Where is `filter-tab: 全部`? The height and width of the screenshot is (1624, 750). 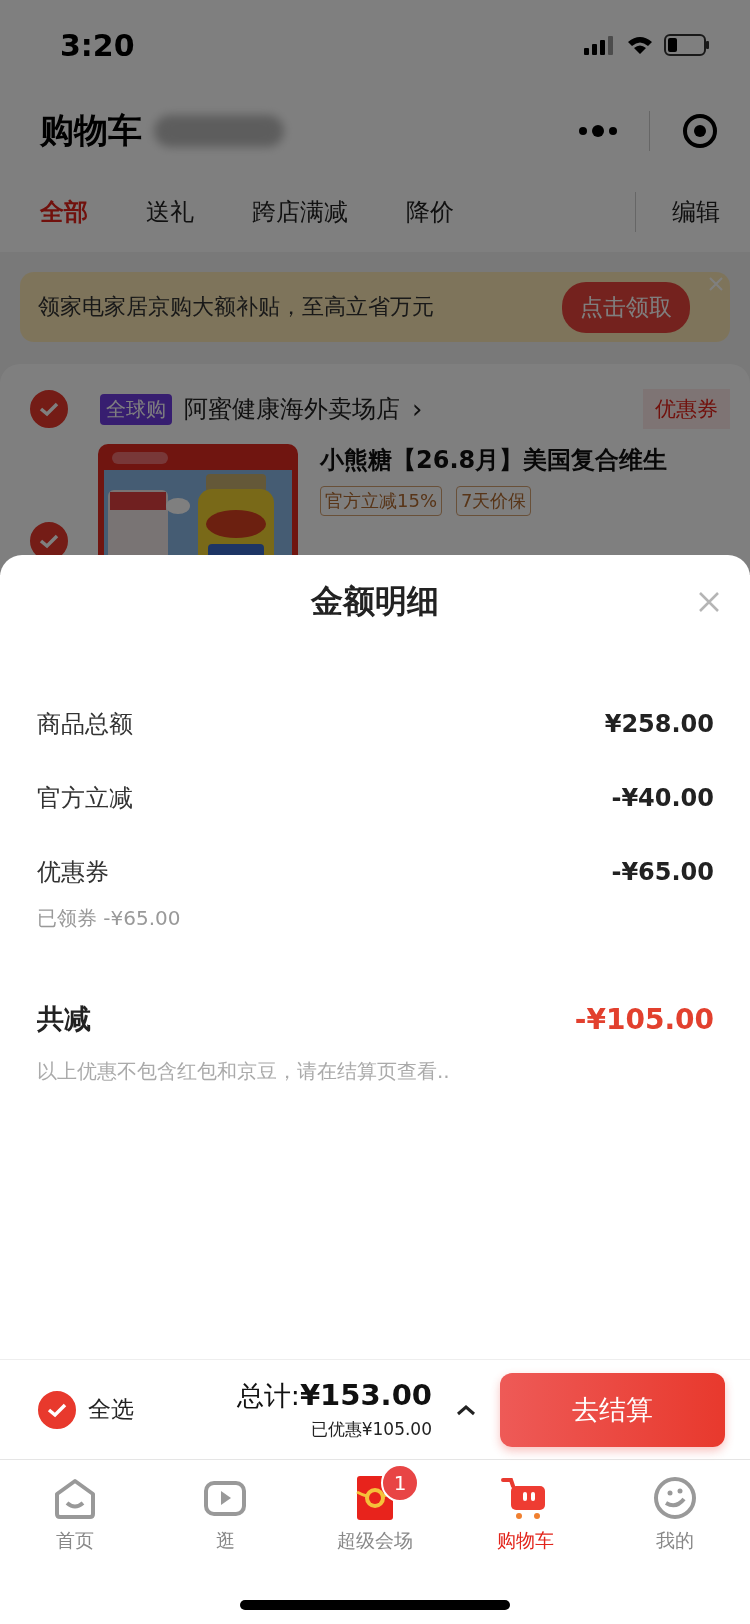
filter-tab: 全部 is located at coordinates (64, 212).